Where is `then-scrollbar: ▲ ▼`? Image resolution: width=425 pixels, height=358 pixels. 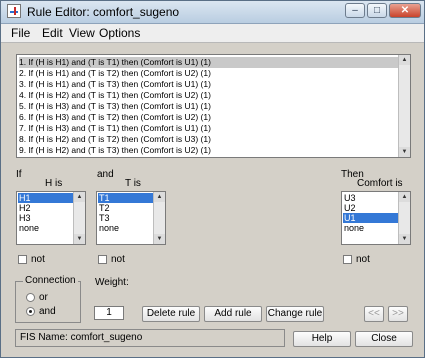
then-scrollbar: ▲ ▼ is located at coordinates (404, 218).